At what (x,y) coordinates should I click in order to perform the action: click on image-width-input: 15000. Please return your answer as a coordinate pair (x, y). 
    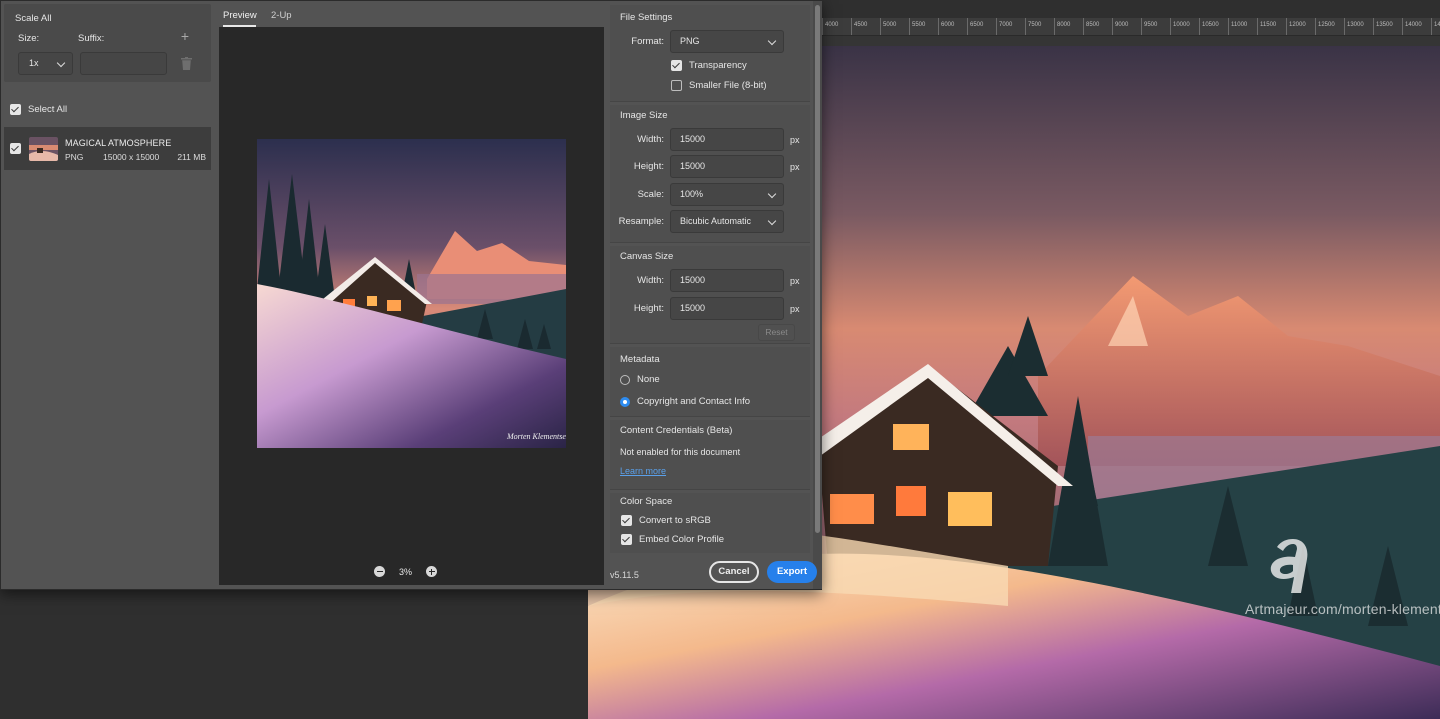
    Looking at the image, I should click on (727, 139).